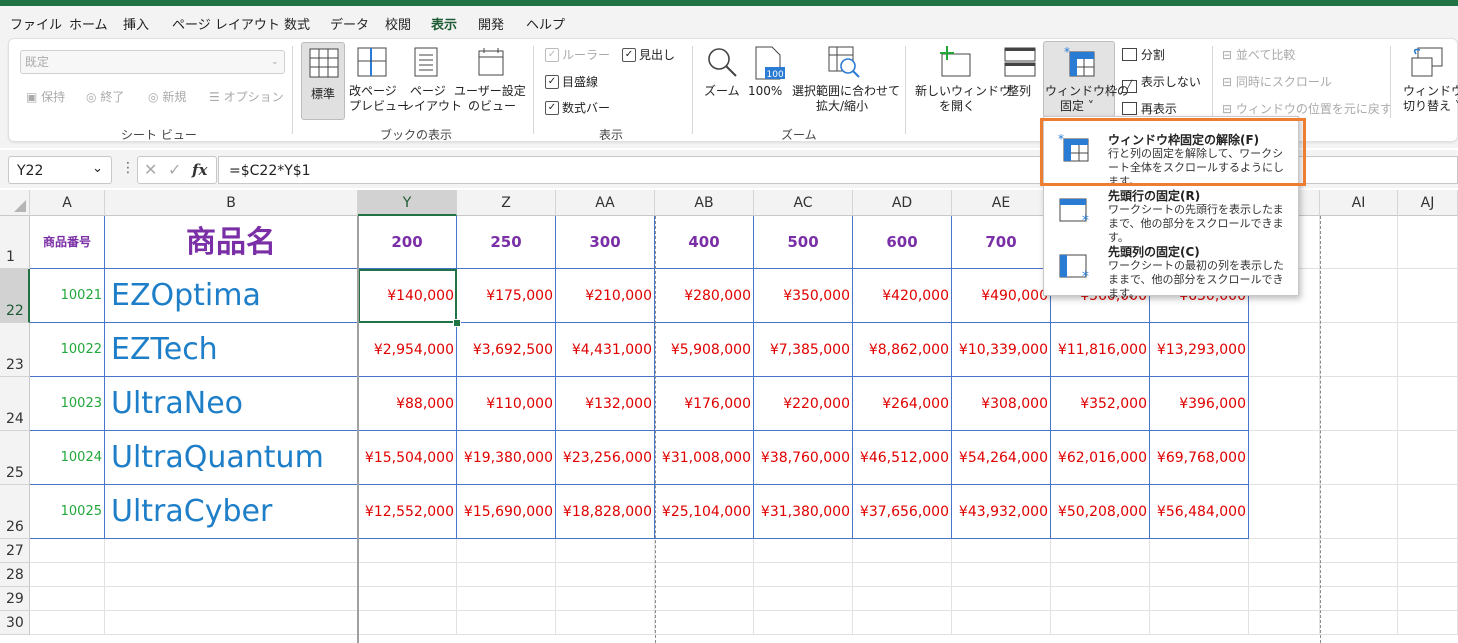  What do you see at coordinates (506, 512) in the screenshot?
I see `cell-price: ¥15,690,000` at bounding box center [506, 512].